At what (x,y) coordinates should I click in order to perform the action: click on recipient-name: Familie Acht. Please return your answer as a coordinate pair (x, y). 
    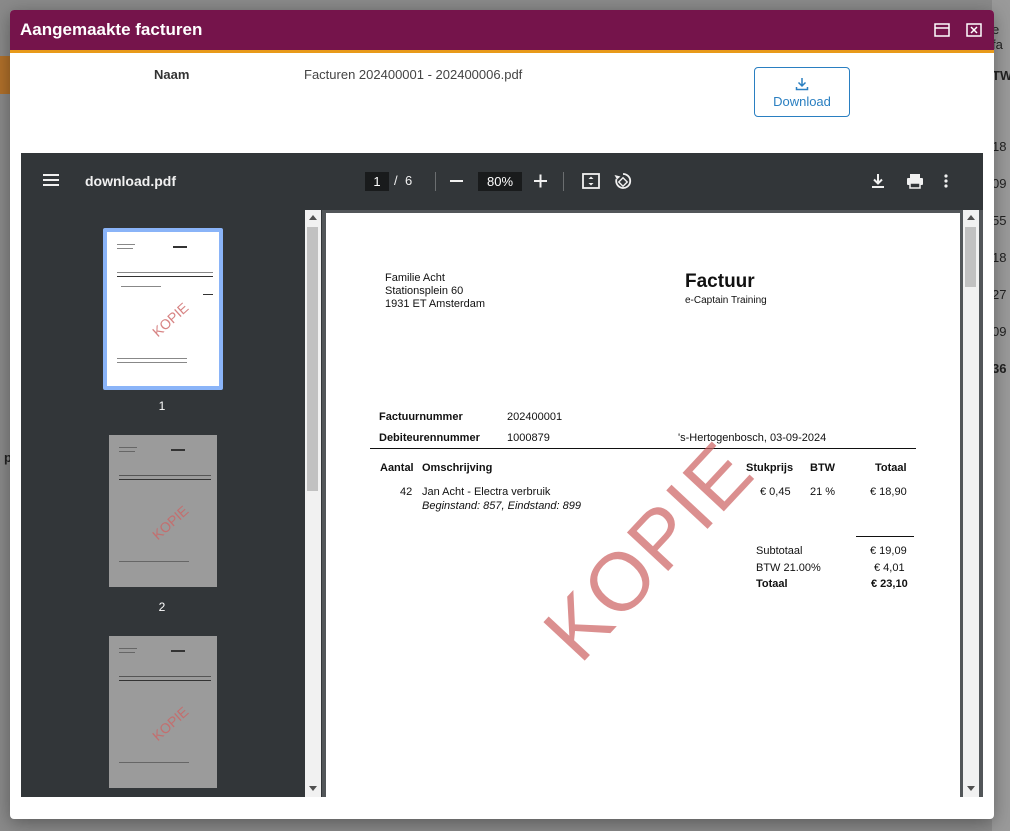
    Looking at the image, I should click on (415, 278).